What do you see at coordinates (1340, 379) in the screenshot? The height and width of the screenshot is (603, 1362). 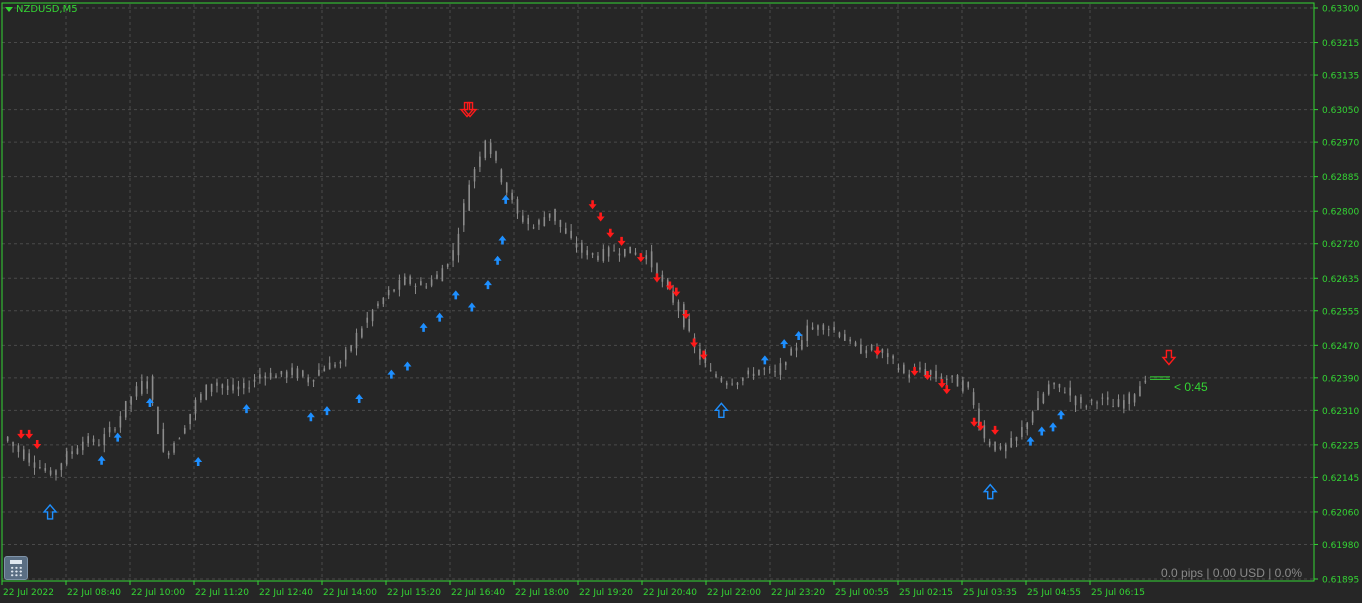 I see `y-tick-label: 0.62390` at bounding box center [1340, 379].